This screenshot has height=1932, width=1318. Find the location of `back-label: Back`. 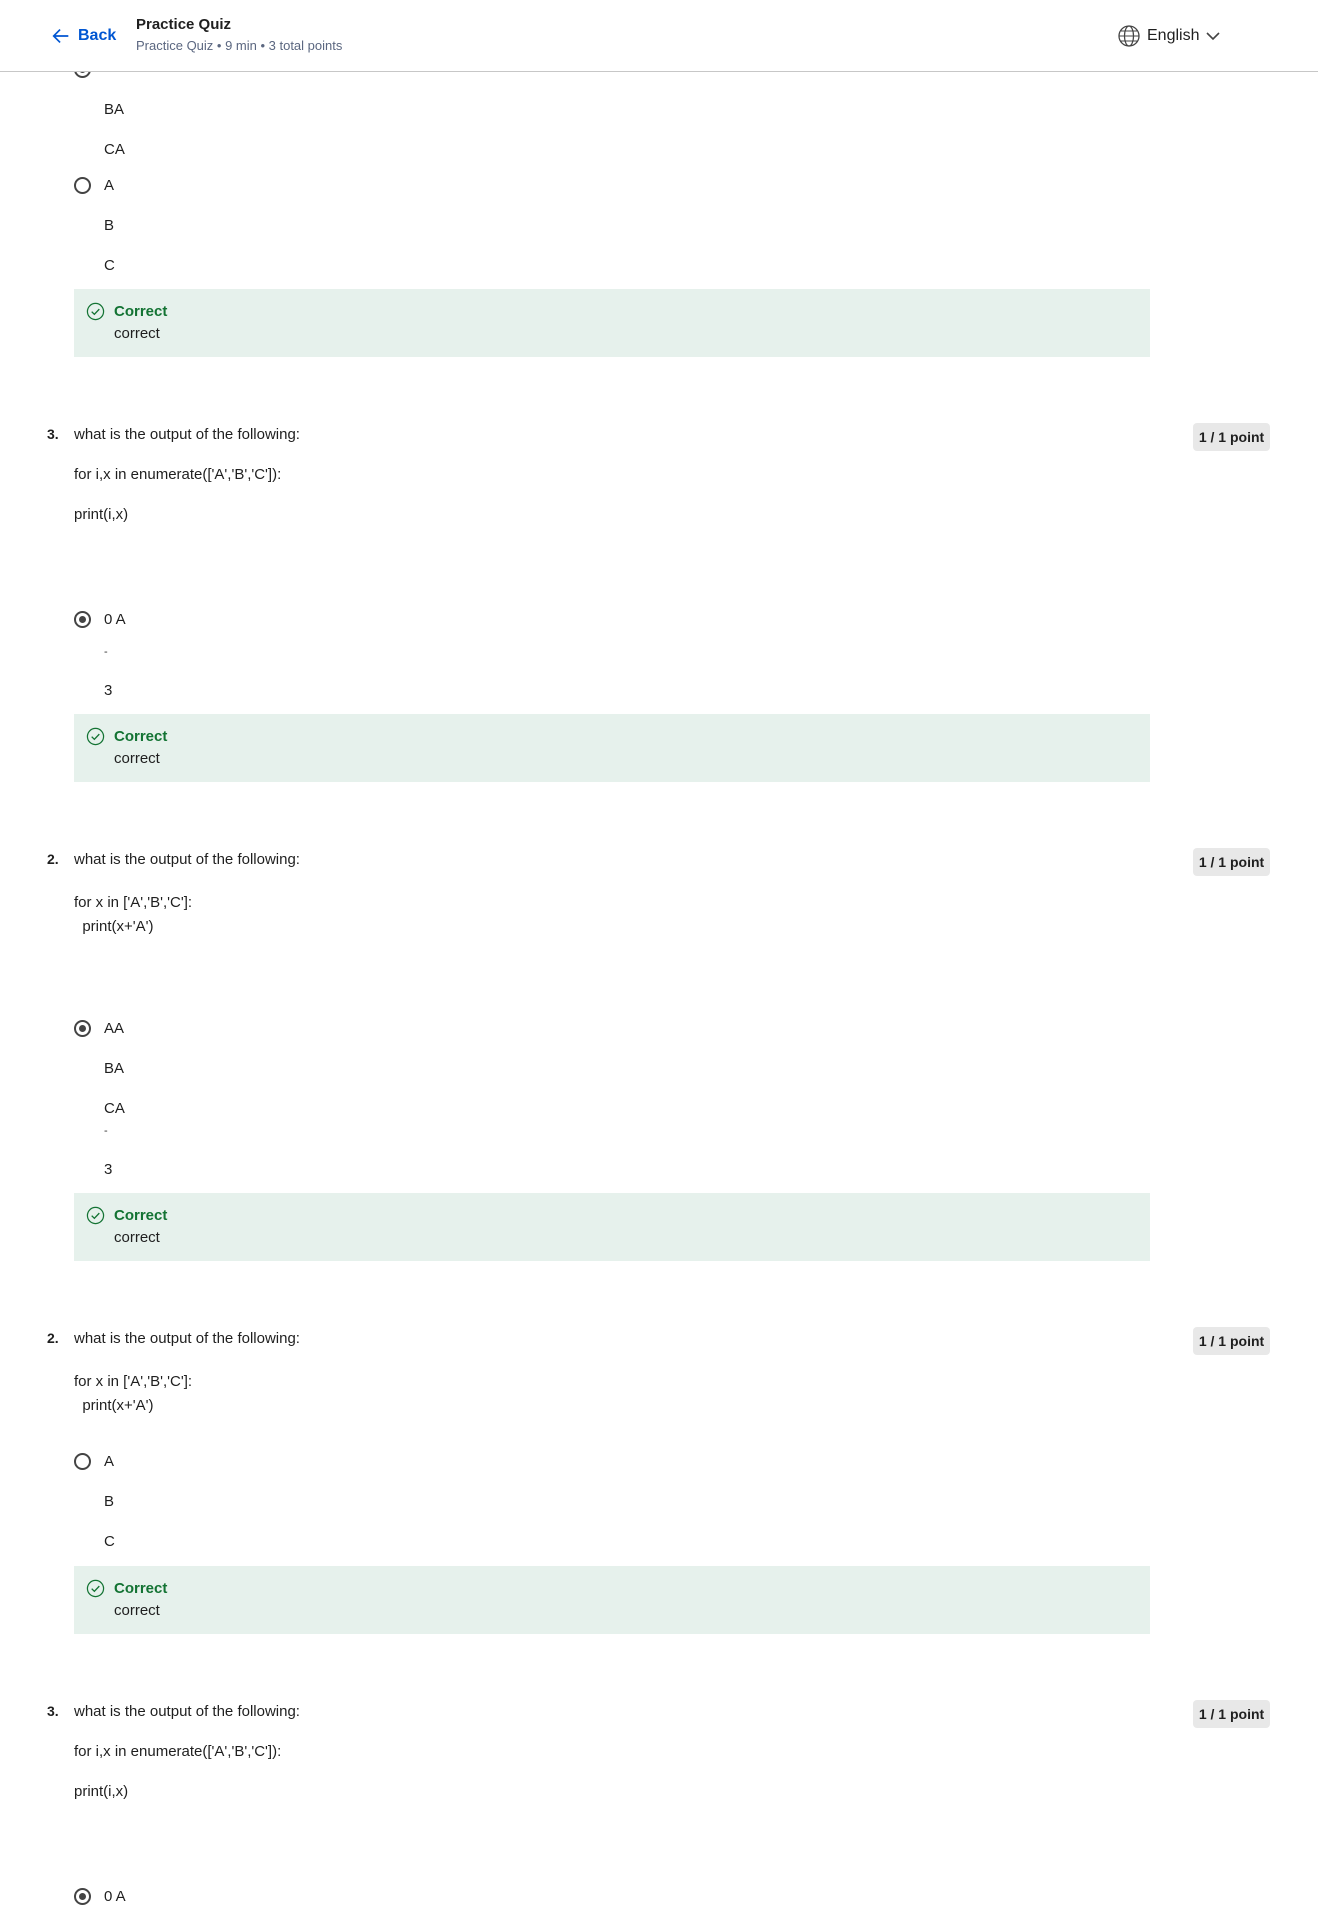

back-label: Back is located at coordinates (97, 35).